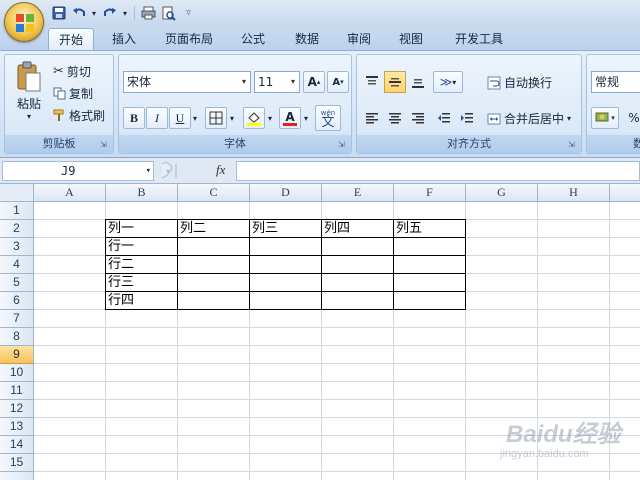 Image resolution: width=640 pixels, height=480 pixels. What do you see at coordinates (358, 229) in the screenshot?
I see `table-header-cell: 列四` at bounding box center [358, 229].